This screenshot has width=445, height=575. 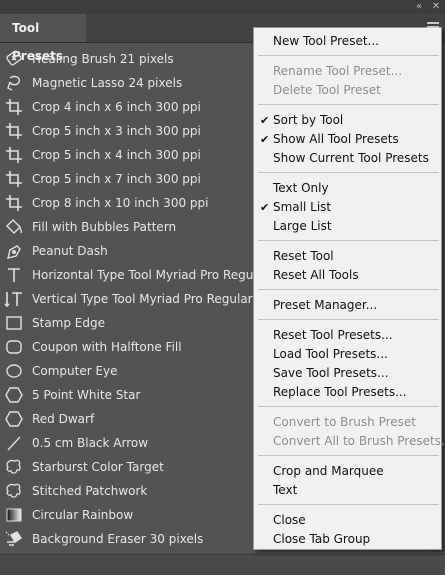 What do you see at coordinates (14, 83) in the screenshot?
I see `magnetic-lasso-icon` at bounding box center [14, 83].